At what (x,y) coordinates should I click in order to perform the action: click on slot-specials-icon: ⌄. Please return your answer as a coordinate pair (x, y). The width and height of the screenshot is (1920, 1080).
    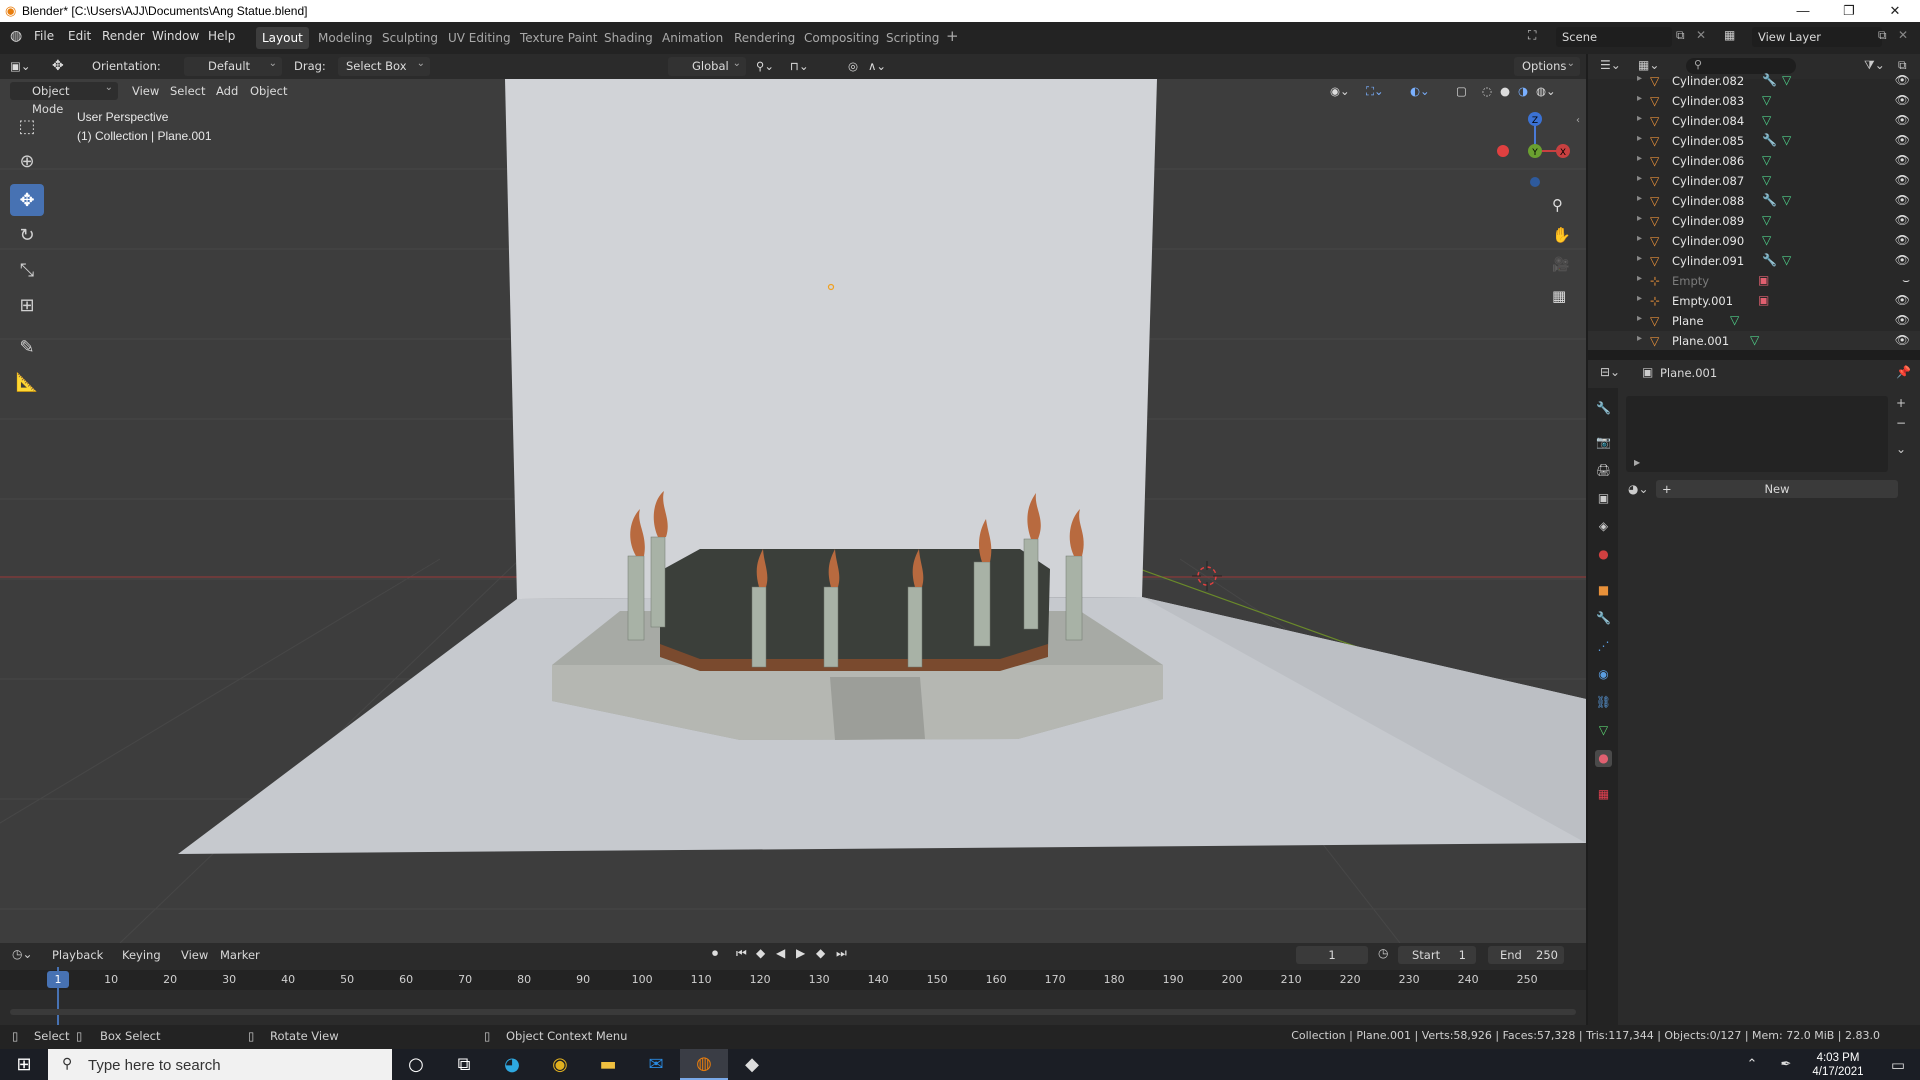
    Looking at the image, I should click on (1901, 449).